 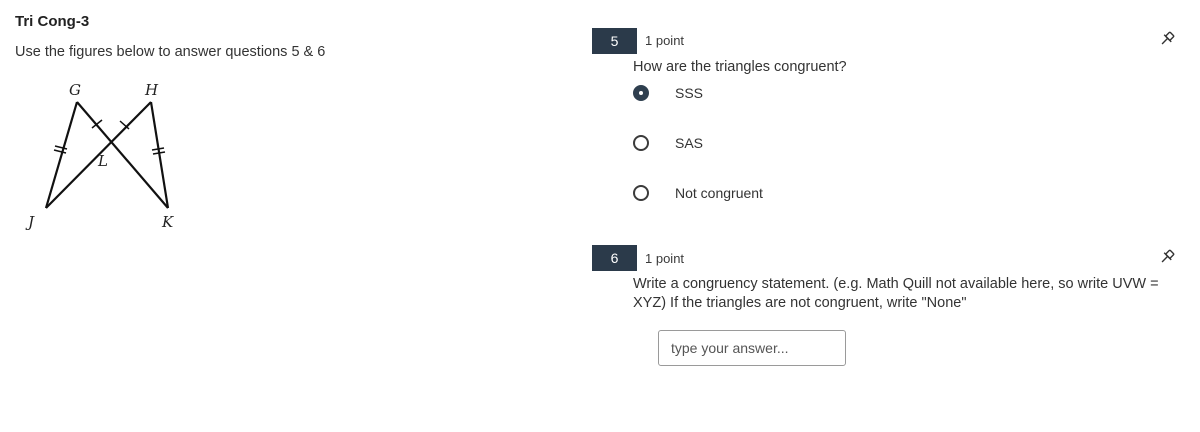 I want to click on option-sas: SAS, so click(x=668, y=143).